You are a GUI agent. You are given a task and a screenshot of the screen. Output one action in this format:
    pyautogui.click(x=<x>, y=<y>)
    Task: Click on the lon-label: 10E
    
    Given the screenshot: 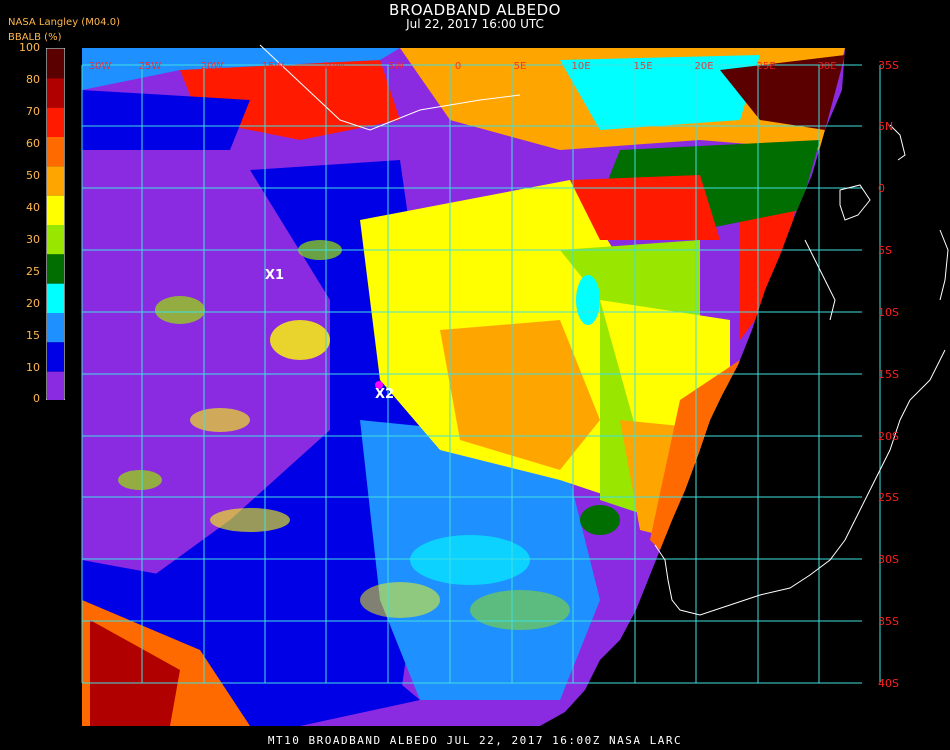 What is the action you would take?
    pyautogui.click(x=580, y=66)
    